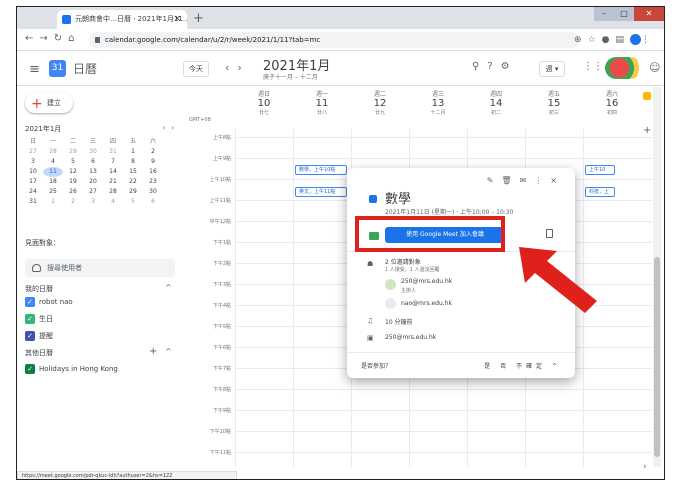 The height and width of the screenshot is (486, 675). I want to click on next-week-button: ›, so click(243, 67).